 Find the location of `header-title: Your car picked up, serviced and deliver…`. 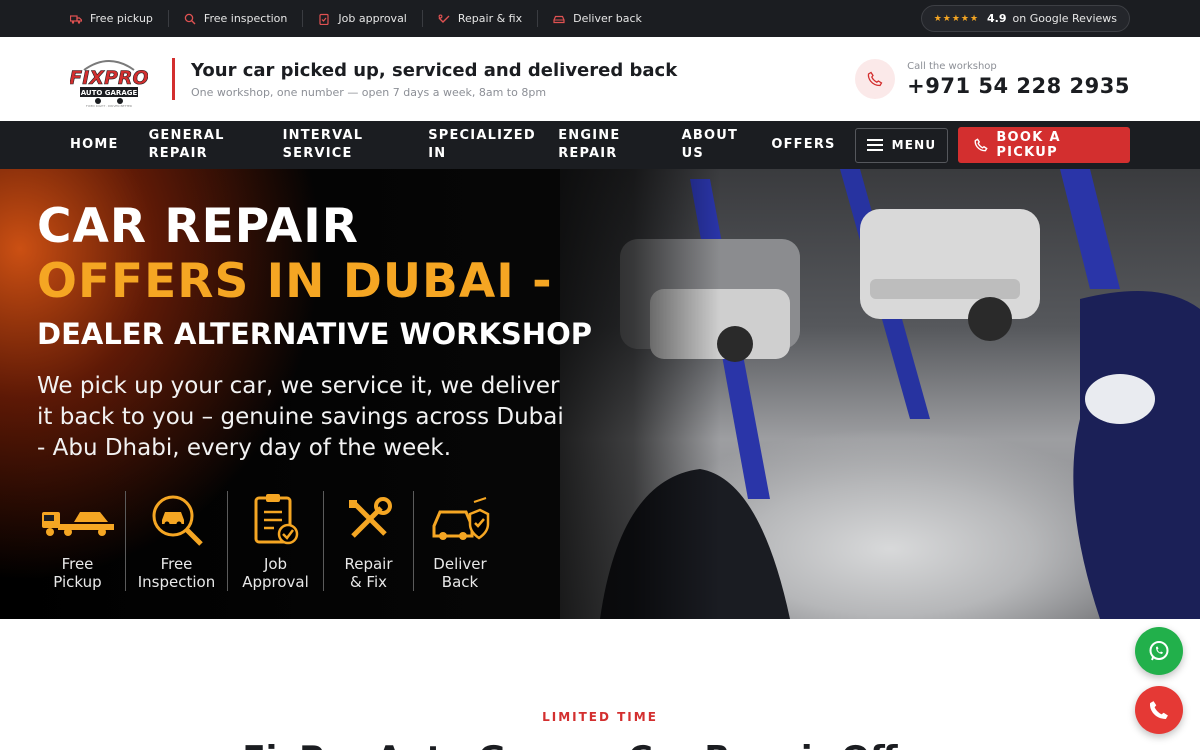

header-title: Your car picked up, serviced and deliver… is located at coordinates (434, 70).